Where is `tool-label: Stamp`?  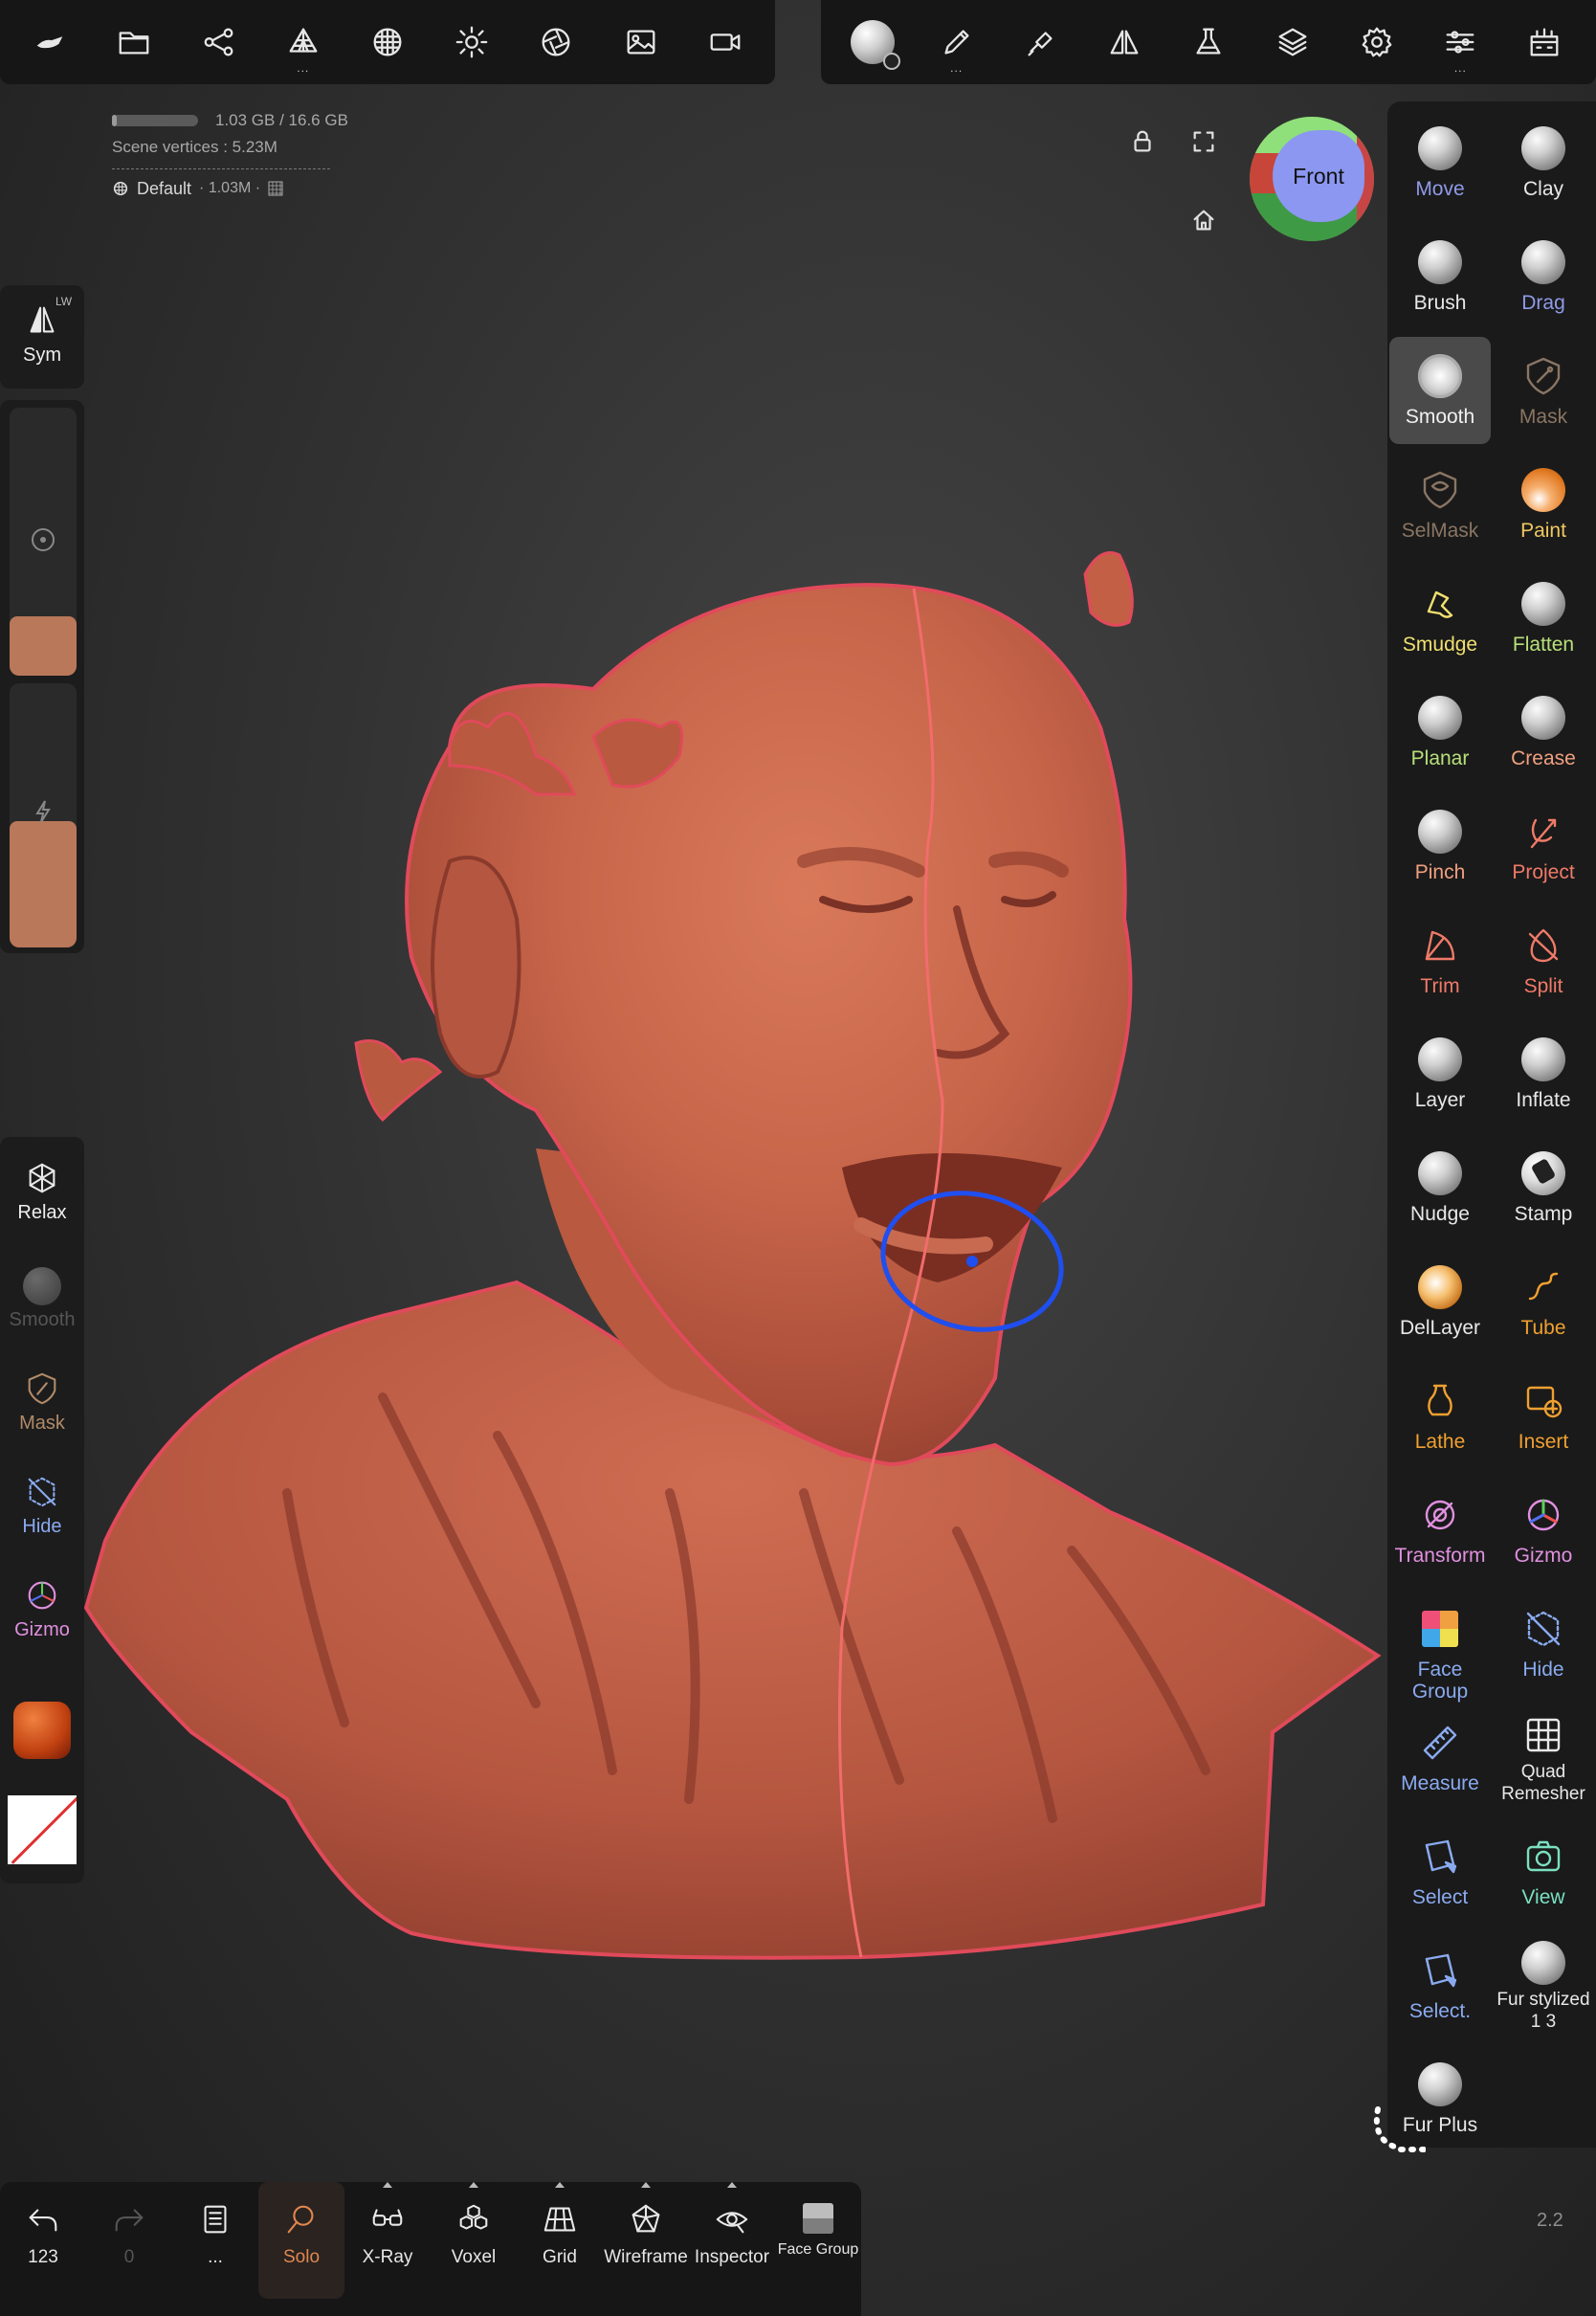 tool-label: Stamp is located at coordinates (1544, 1214).